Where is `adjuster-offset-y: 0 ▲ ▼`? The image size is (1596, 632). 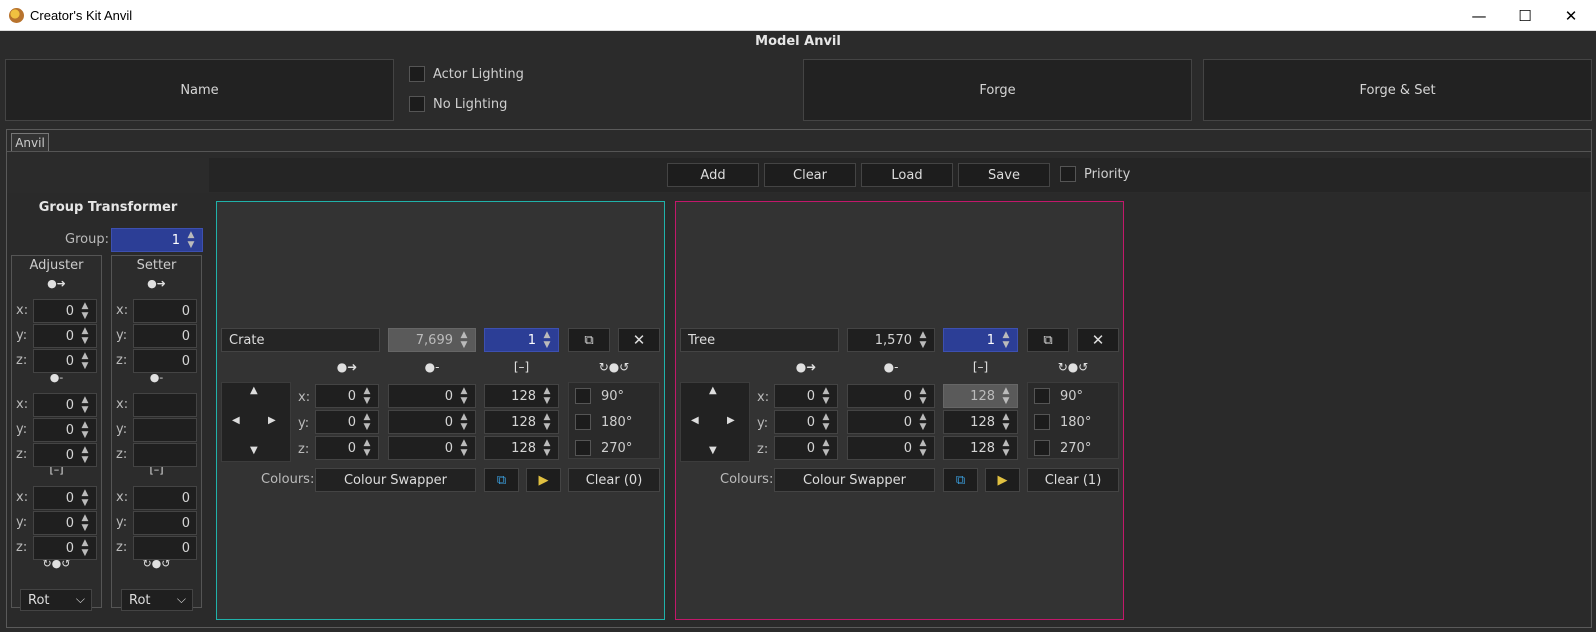
adjuster-offset-y: 0 ▲ ▼ is located at coordinates (65, 430).